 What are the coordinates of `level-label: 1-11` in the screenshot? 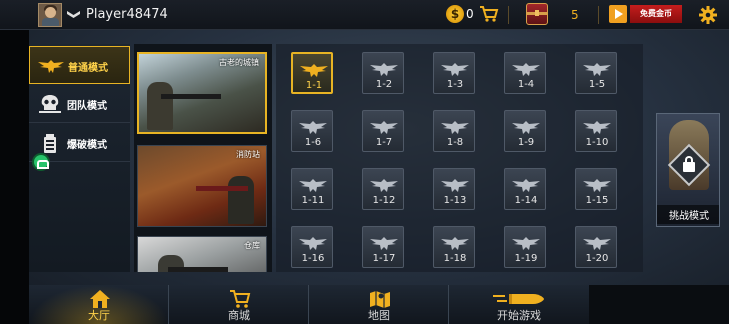 It's located at (313, 200).